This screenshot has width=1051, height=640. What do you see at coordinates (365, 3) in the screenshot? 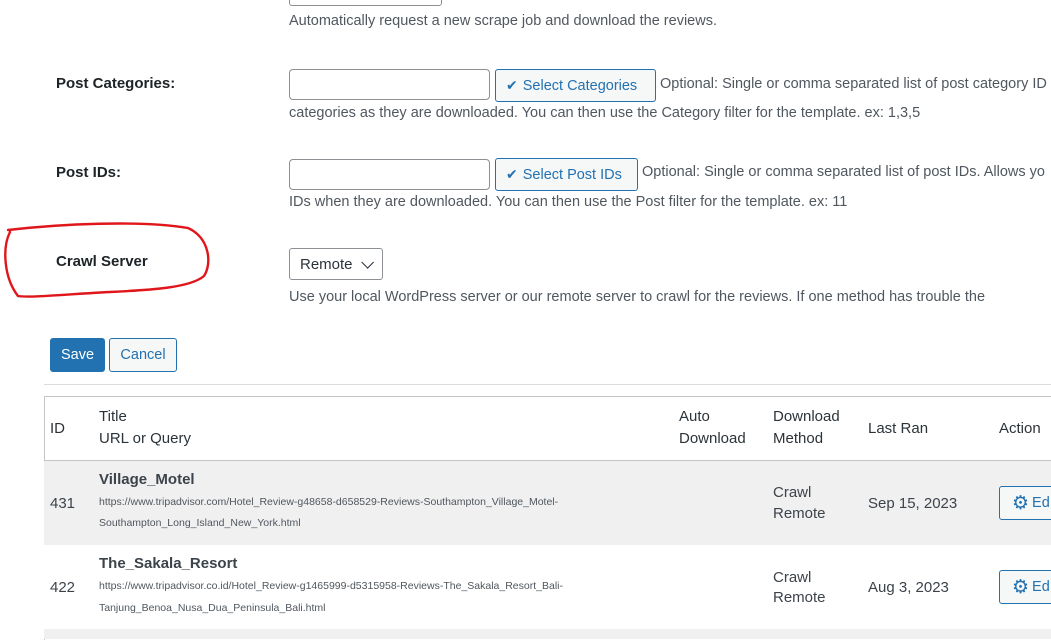
I see `auto-download-select` at bounding box center [365, 3].